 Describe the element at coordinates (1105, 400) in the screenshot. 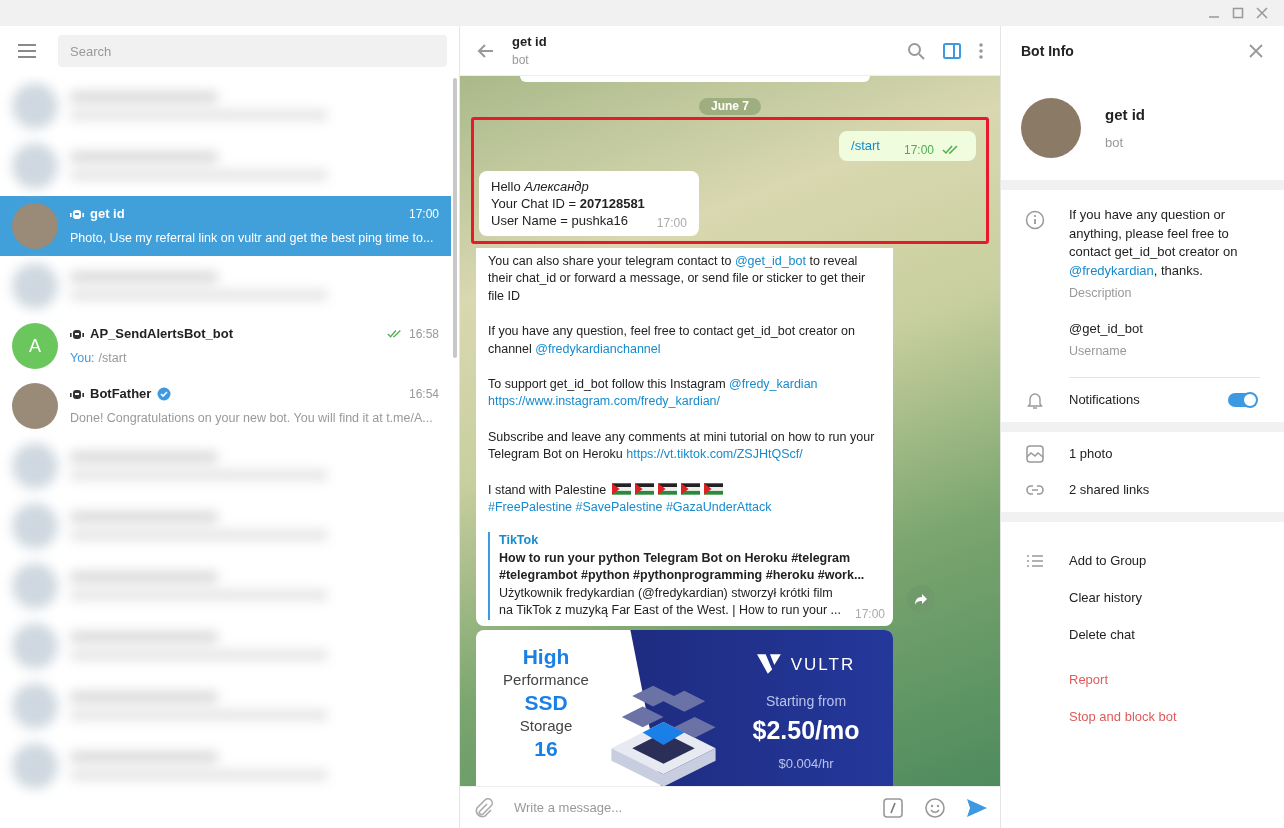

I see `notifications-label: Notifications` at that location.